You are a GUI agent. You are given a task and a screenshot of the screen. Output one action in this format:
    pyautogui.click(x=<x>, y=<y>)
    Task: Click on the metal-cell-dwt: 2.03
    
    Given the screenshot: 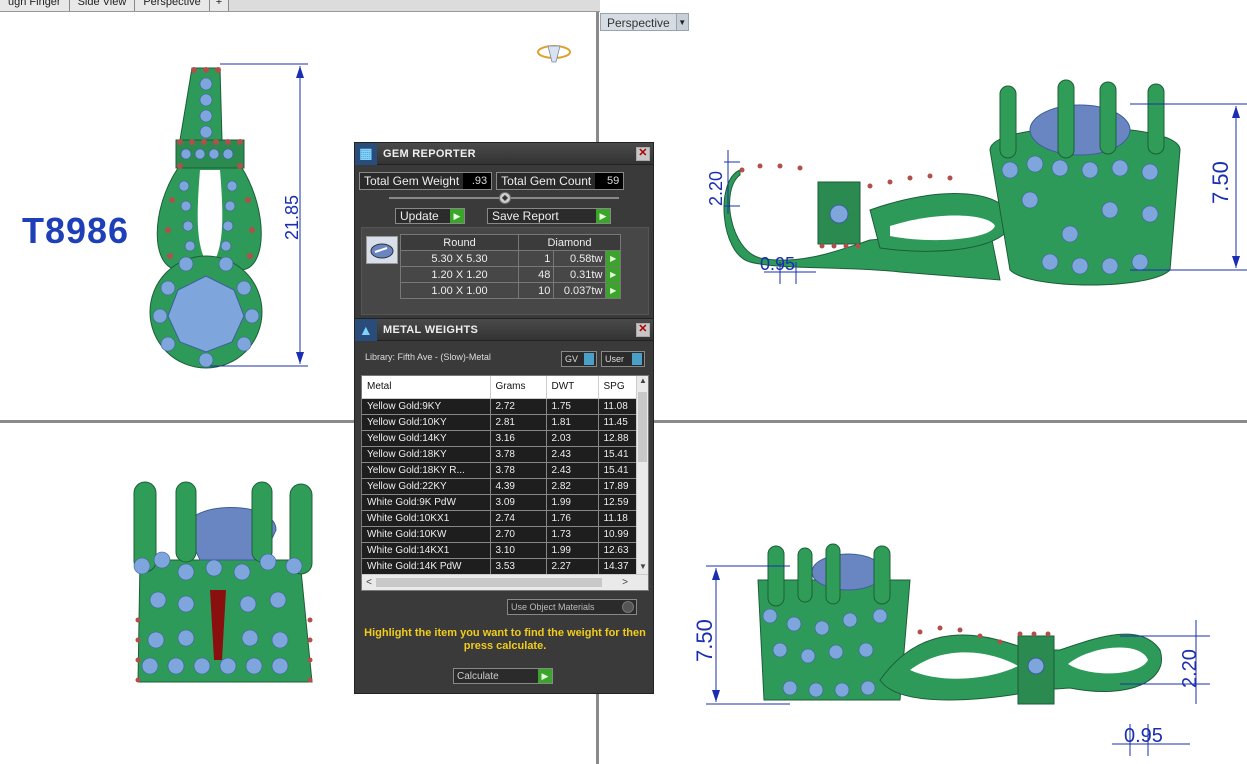 What is the action you would take?
    pyautogui.click(x=572, y=438)
    